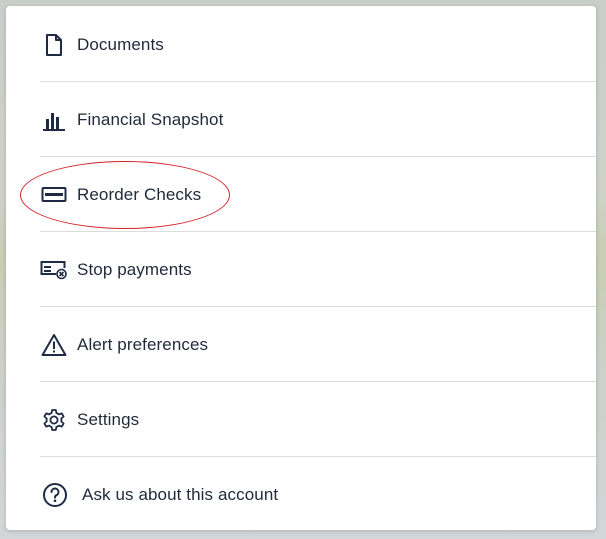 This screenshot has height=539, width=606. What do you see at coordinates (54, 420) in the screenshot?
I see `gear-icon` at bounding box center [54, 420].